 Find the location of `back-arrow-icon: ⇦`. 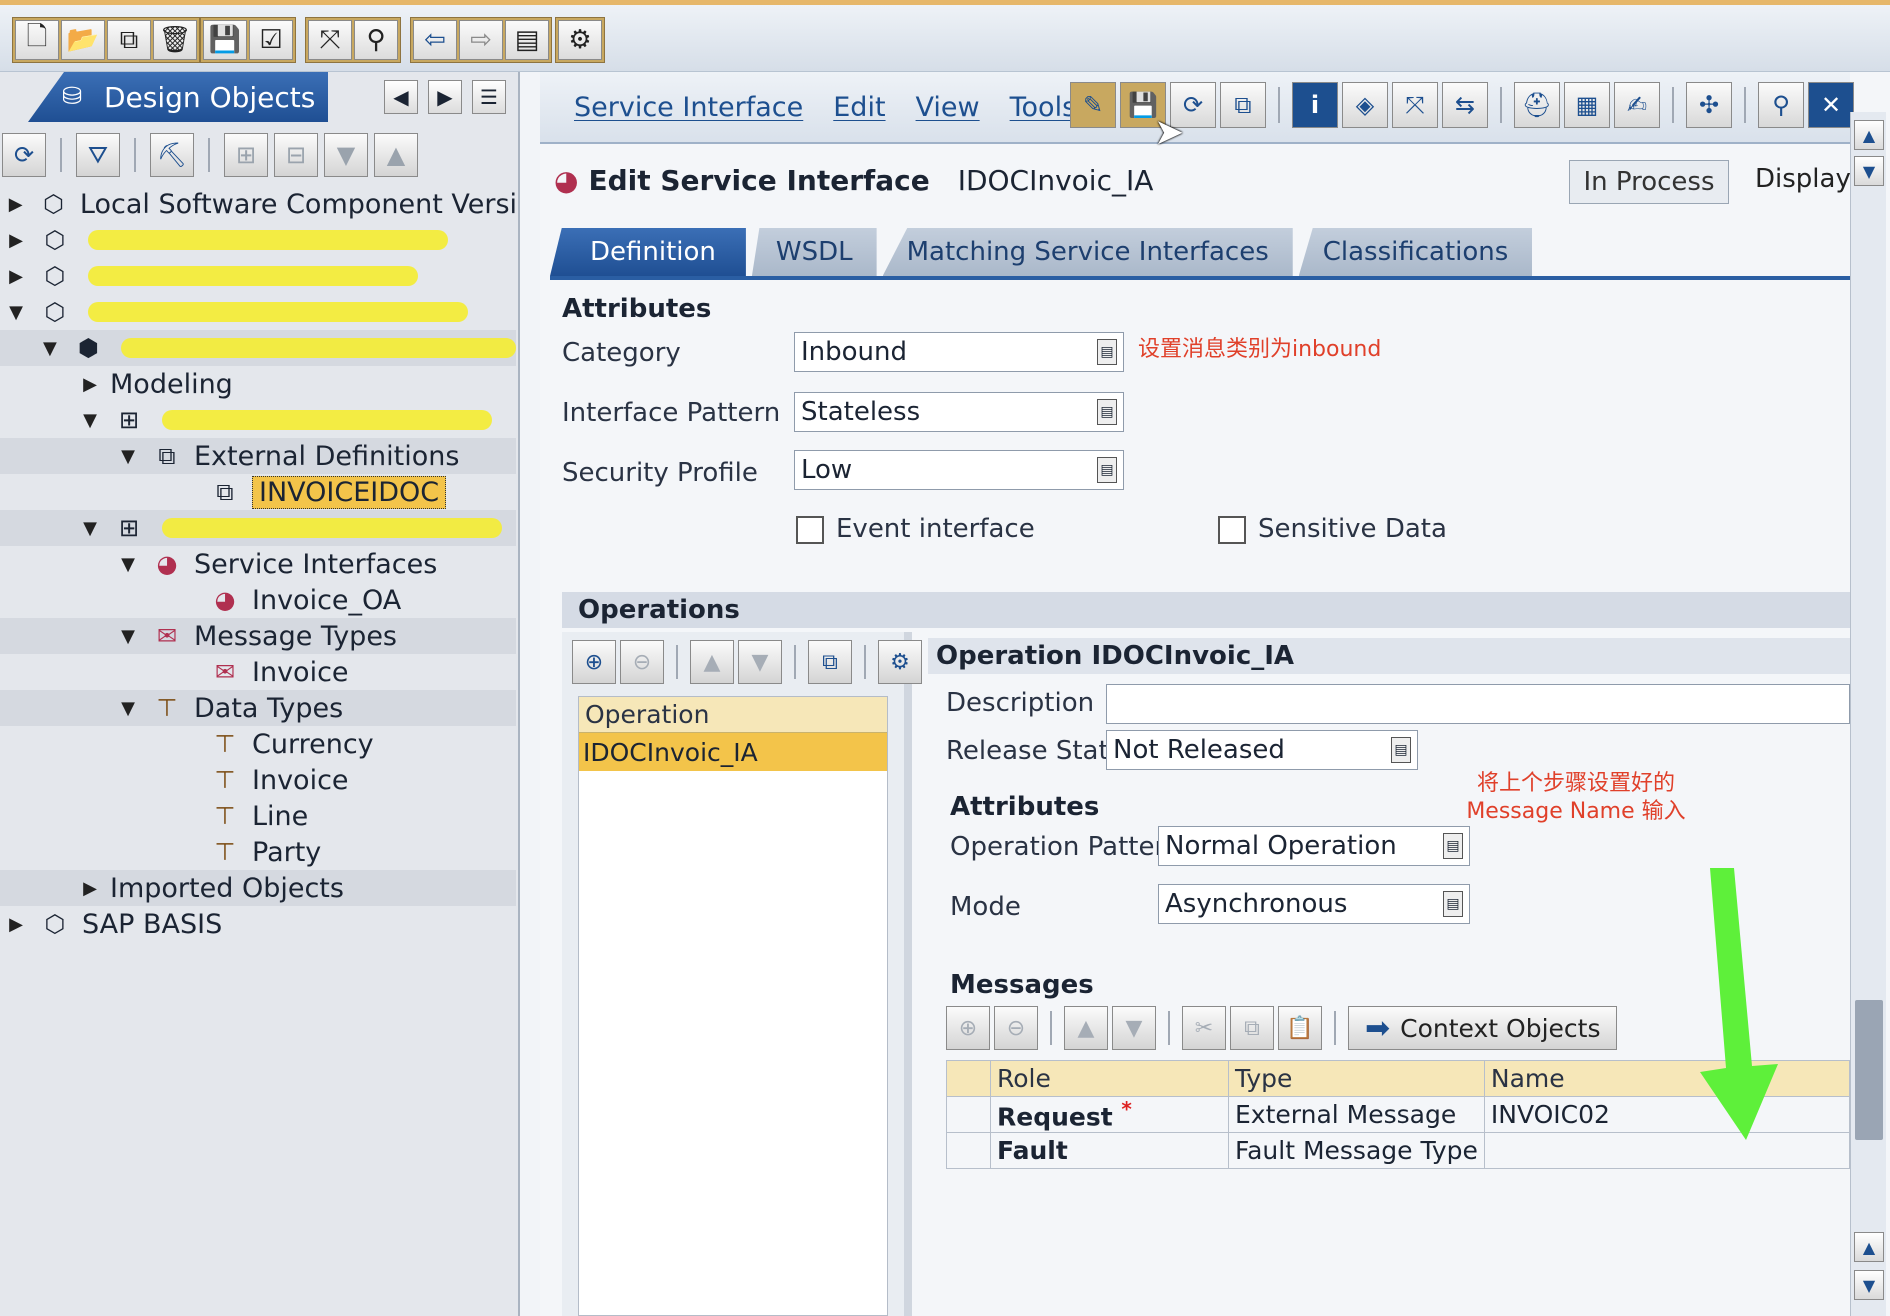

back-arrow-icon: ⇦ is located at coordinates (435, 40).